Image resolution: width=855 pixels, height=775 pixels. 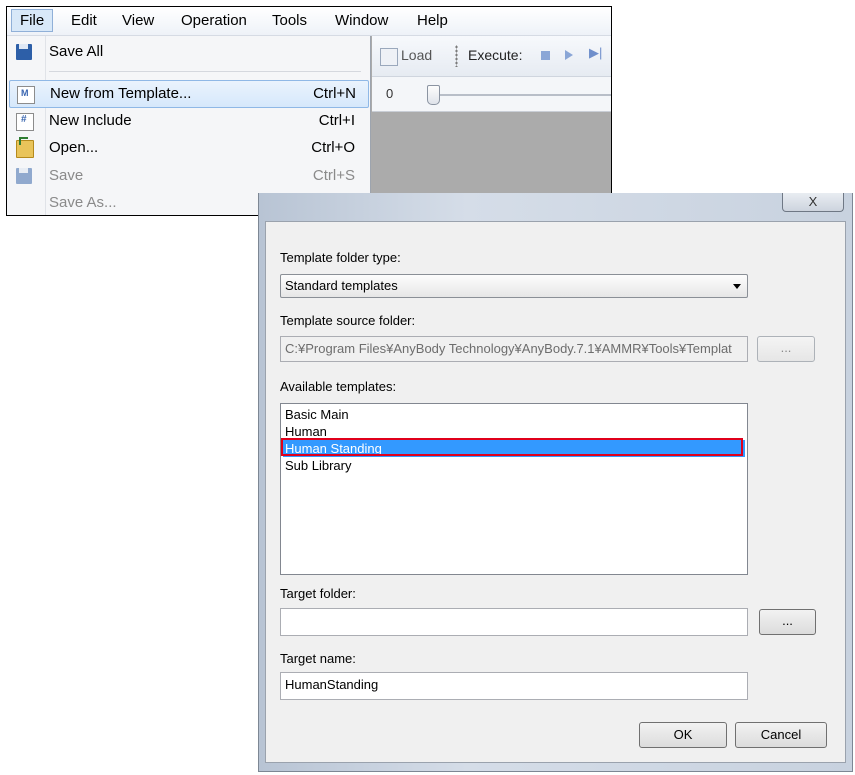 What do you see at coordinates (188, 148) in the screenshot?
I see `menu-item-open: Open... Ctrl+O` at bounding box center [188, 148].